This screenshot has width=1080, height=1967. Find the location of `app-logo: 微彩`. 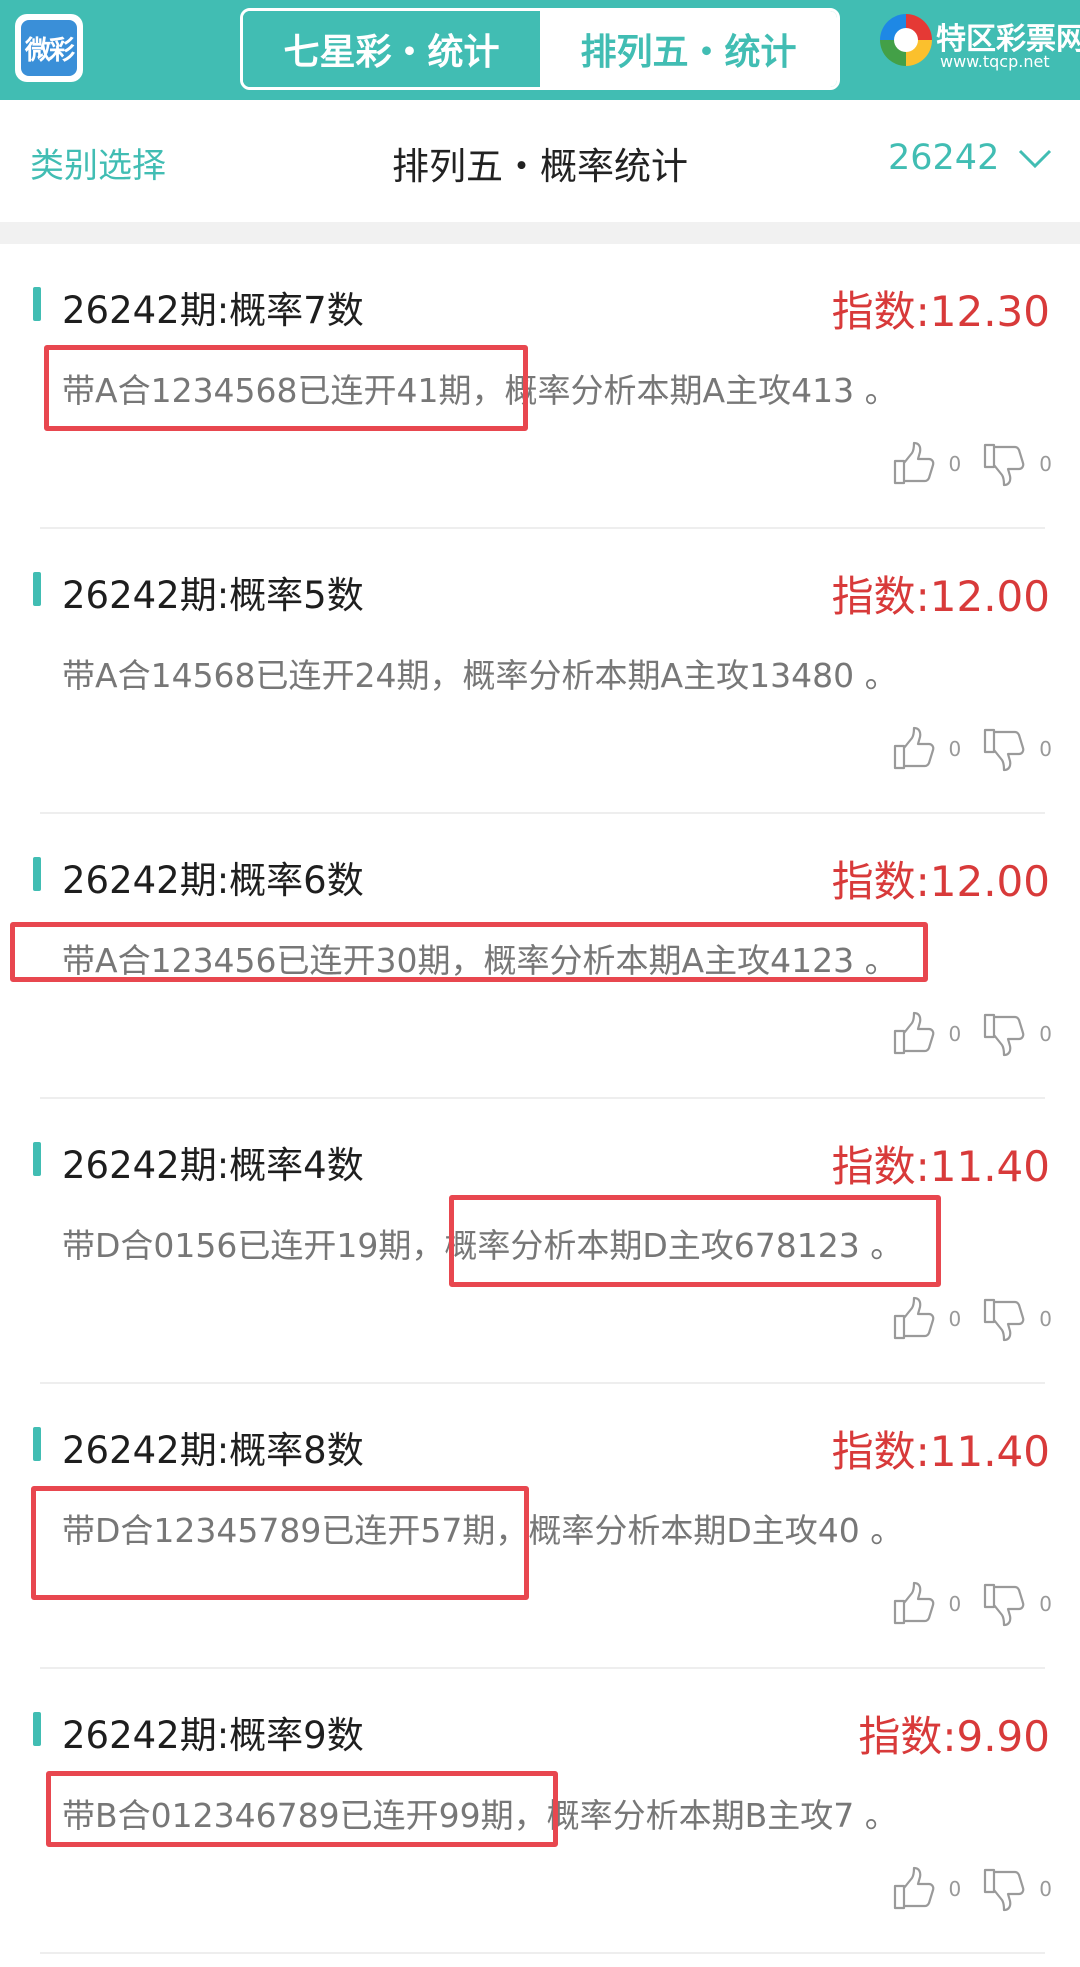

app-logo: 微彩 is located at coordinates (49, 48).